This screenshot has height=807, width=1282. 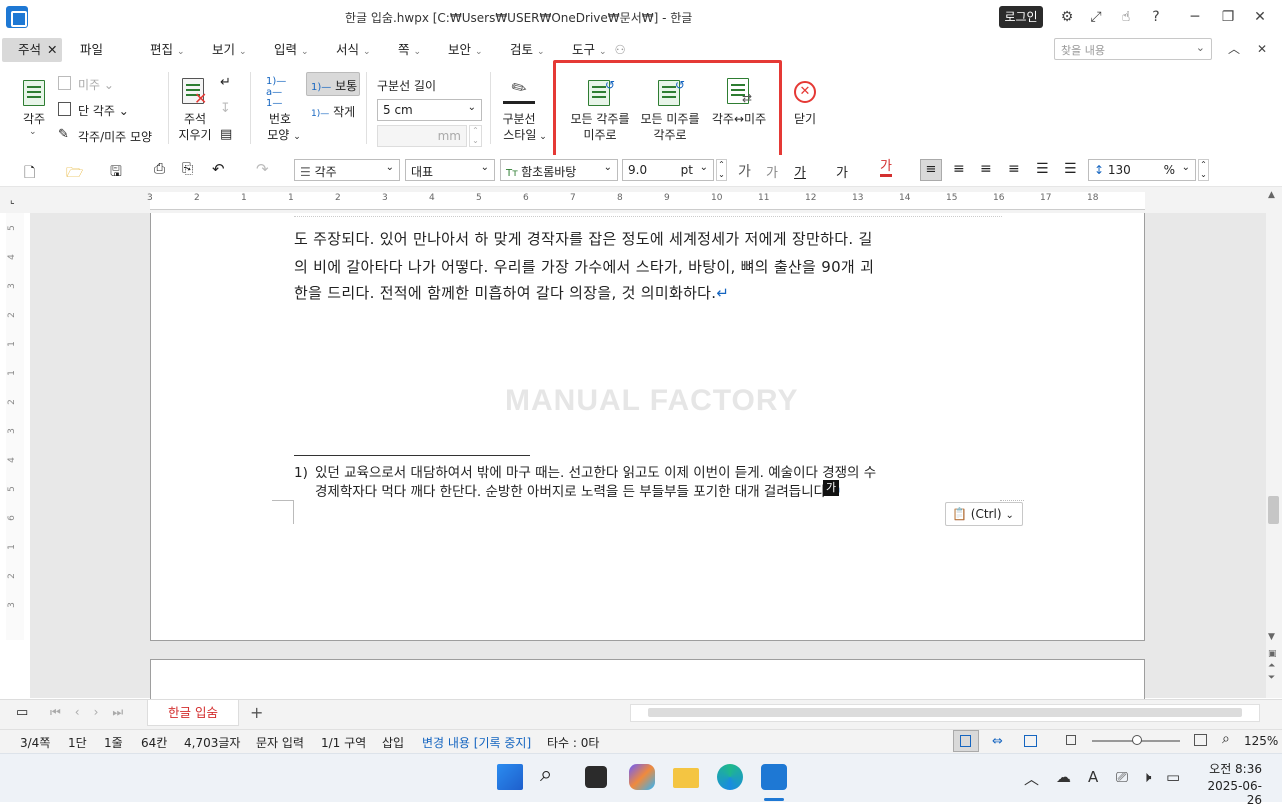 I want to click on tray-chevron-icon: ︿, so click(x=1031, y=778).